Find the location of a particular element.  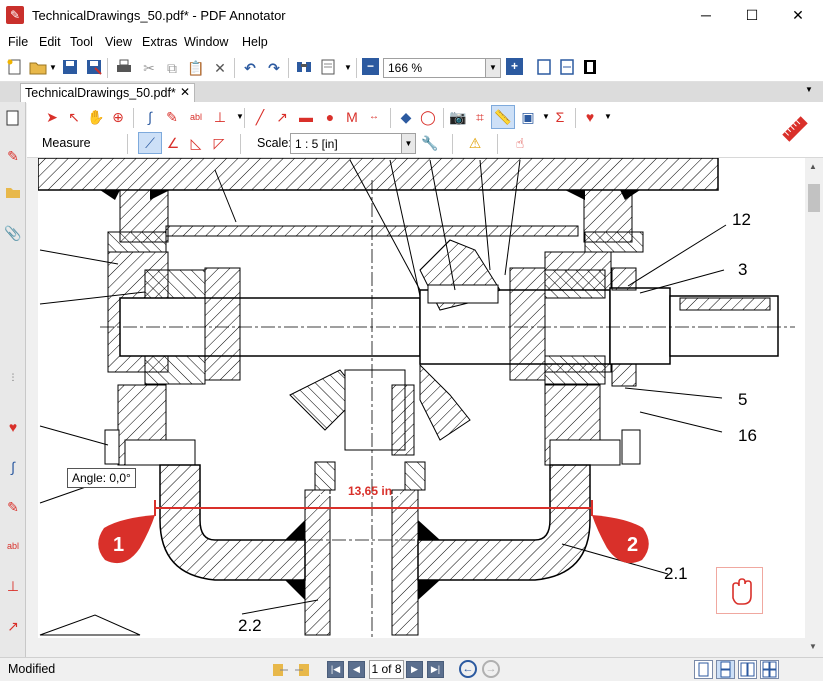

arrow-tool-icon: ↗ is located at coordinates (13, 626).